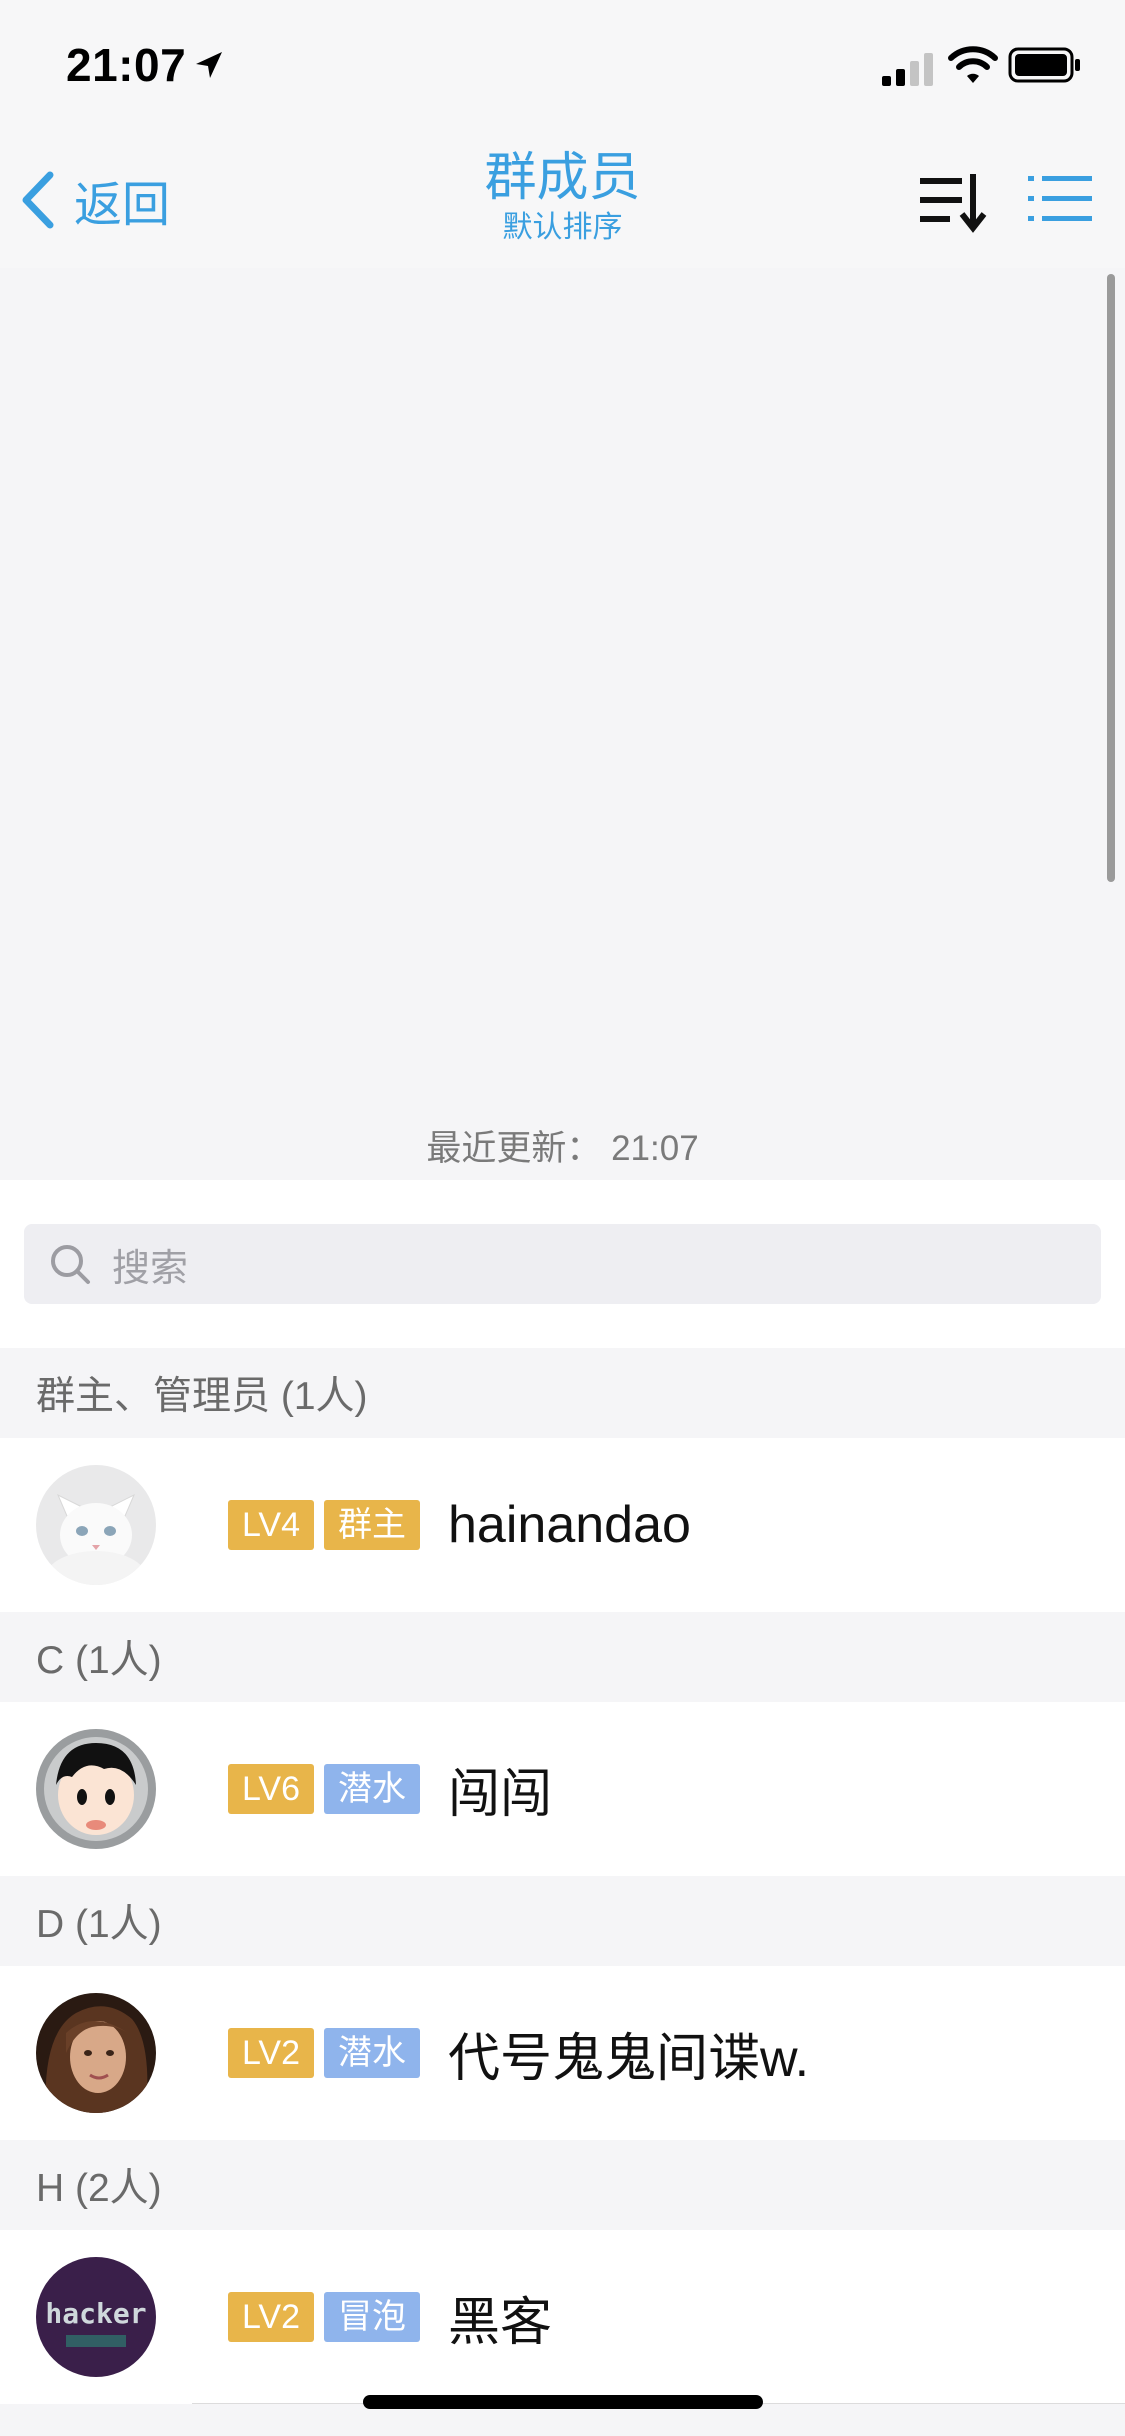 The height and width of the screenshot is (2436, 1125). I want to click on chevron-left-icon, so click(38, 200).